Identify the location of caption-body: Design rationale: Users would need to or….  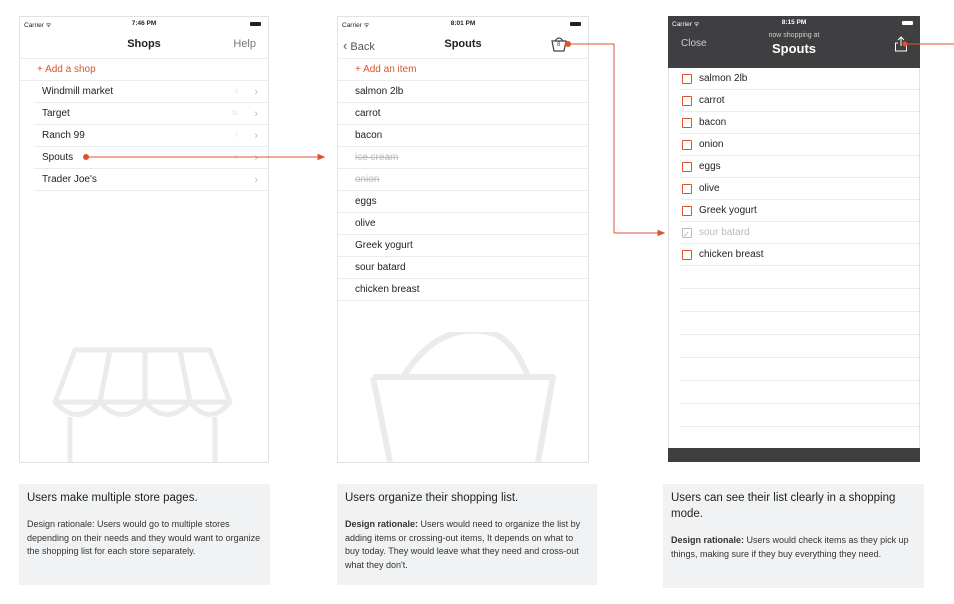
(467, 545).